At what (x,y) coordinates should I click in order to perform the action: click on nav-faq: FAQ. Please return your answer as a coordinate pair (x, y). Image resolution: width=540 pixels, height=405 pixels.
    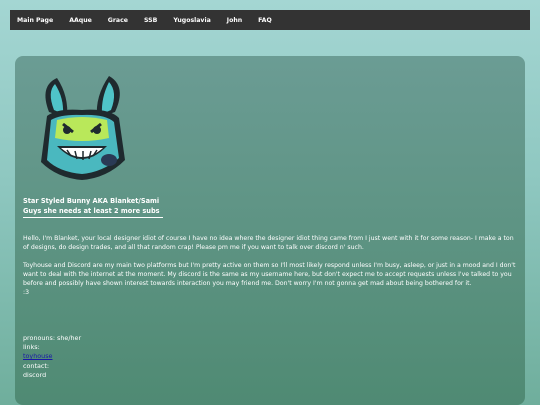
    Looking at the image, I should click on (265, 20).